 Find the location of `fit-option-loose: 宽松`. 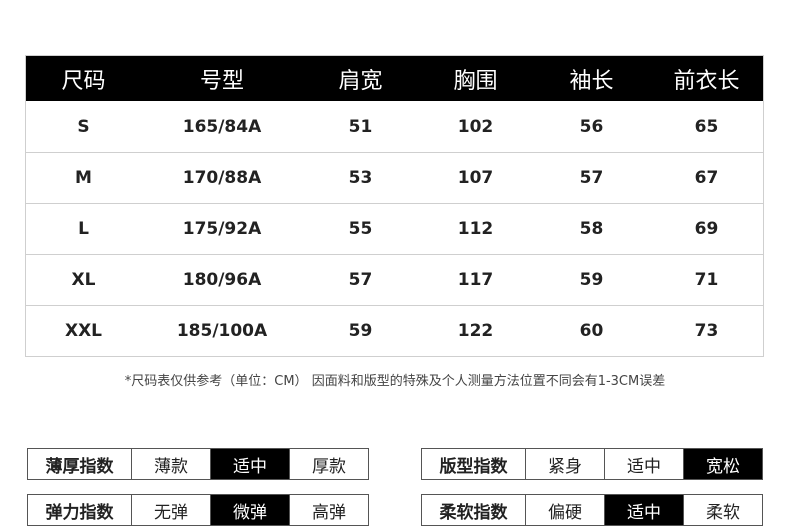

fit-option-loose: 宽松 is located at coordinates (722, 464).